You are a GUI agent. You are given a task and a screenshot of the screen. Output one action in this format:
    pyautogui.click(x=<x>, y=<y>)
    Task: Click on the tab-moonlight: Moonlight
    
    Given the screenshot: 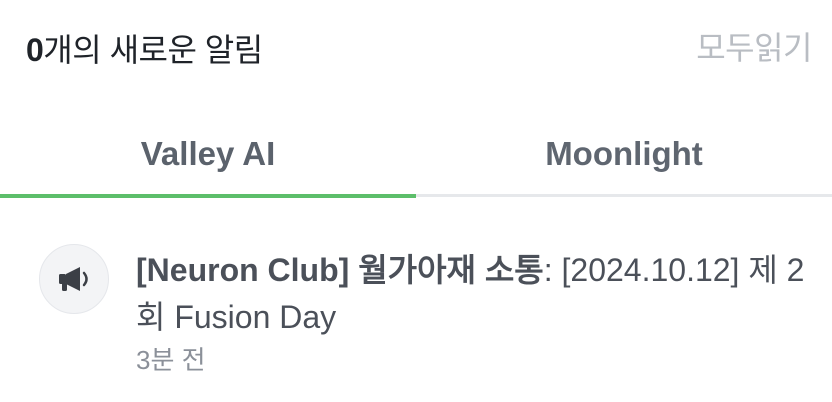 What is the action you would take?
    pyautogui.click(x=624, y=153)
    